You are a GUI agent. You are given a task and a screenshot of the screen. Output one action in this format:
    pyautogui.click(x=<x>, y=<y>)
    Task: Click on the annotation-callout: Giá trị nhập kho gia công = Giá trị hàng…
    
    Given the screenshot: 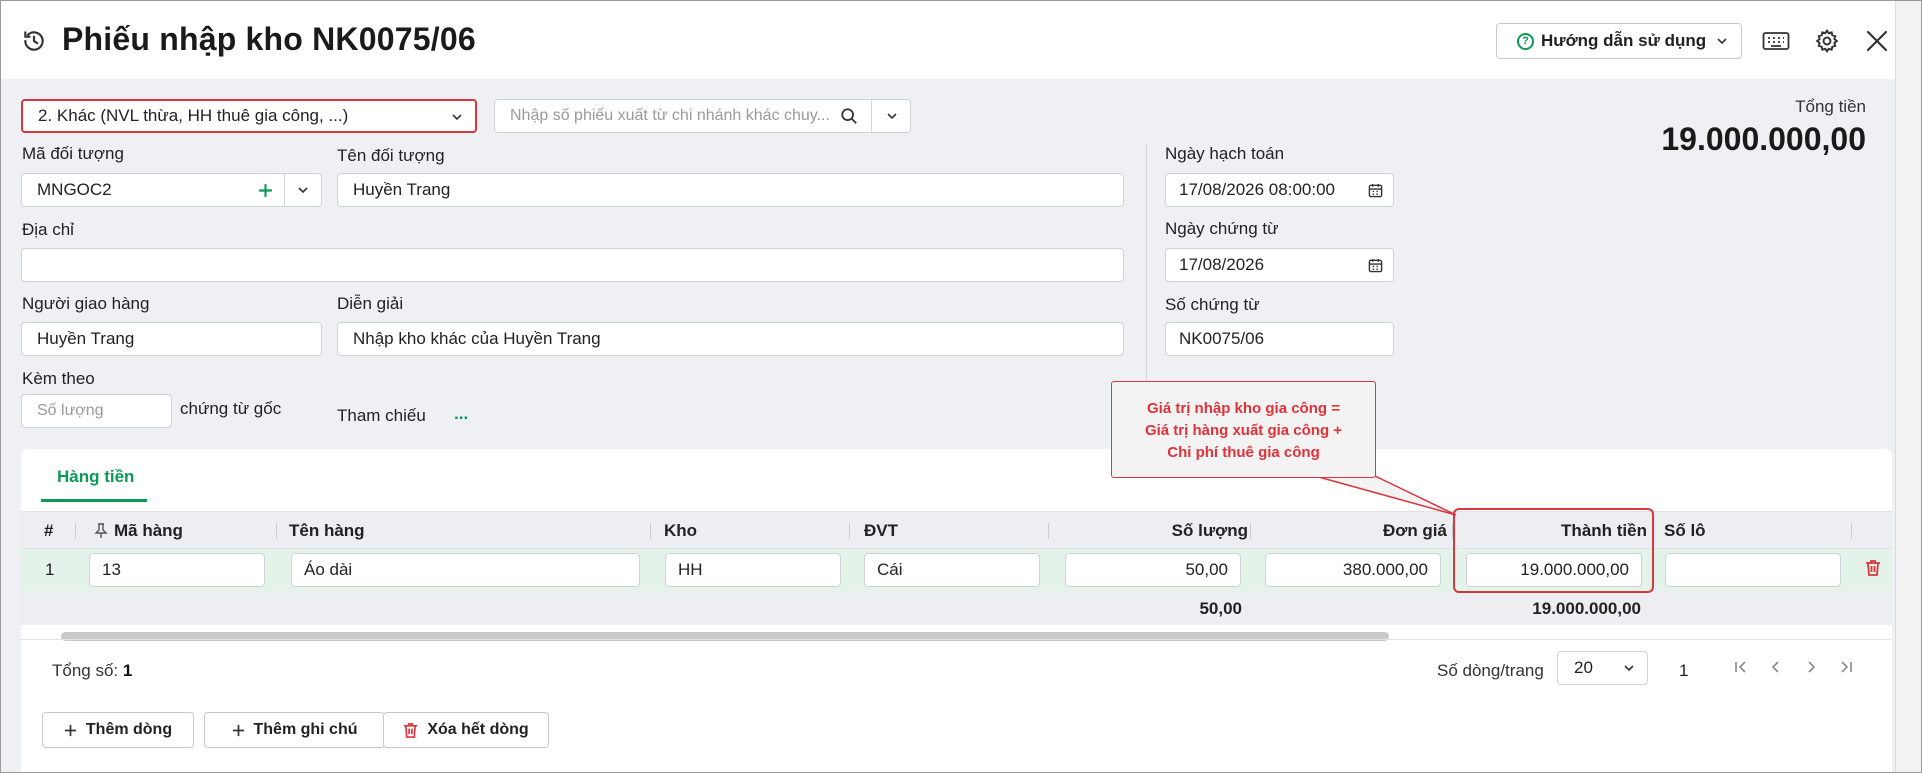 What is the action you would take?
    pyautogui.click(x=1243, y=429)
    